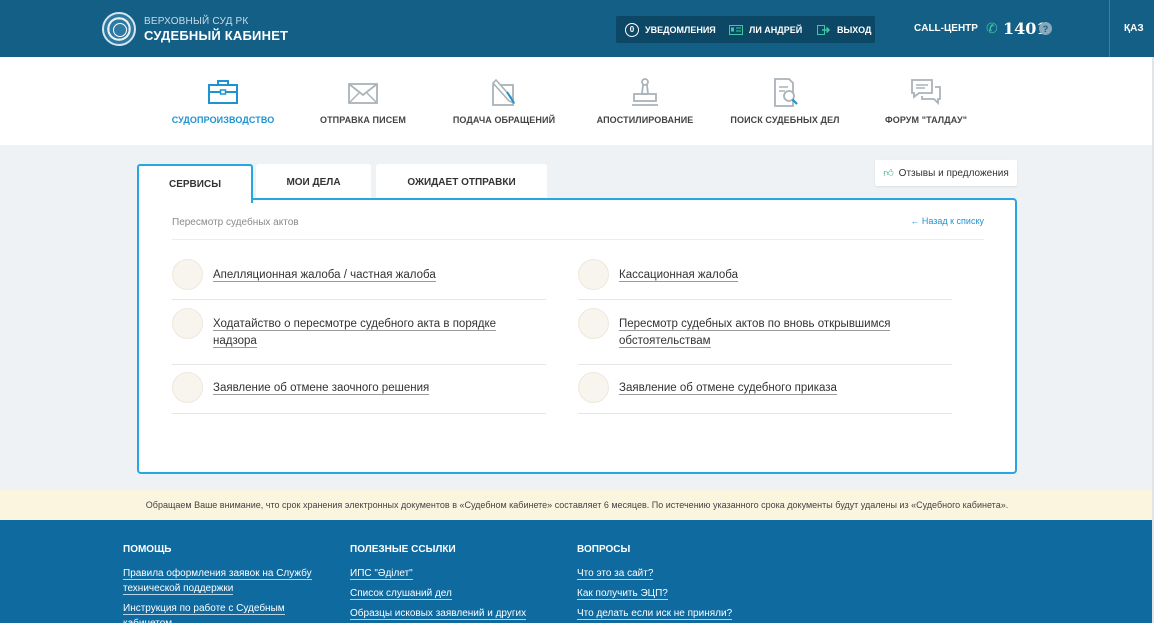 This screenshot has height=623, width=1154. I want to click on feedback-button: 👍︎ Отзывы и предложения, so click(946, 173).